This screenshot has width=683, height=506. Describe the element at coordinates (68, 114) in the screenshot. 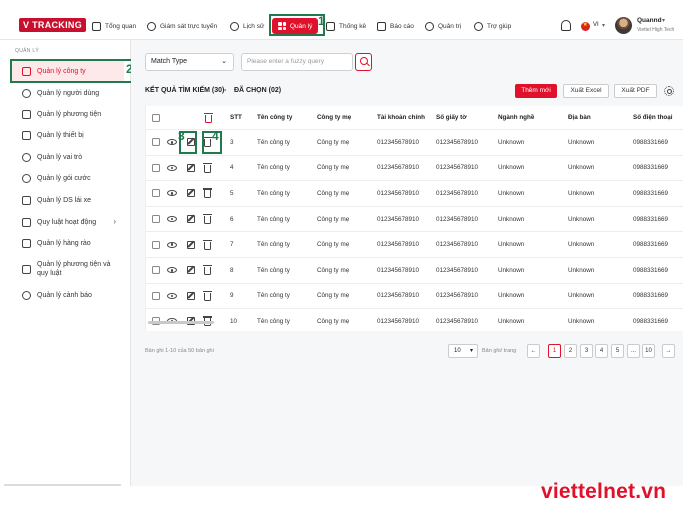

I see `sidebar-item-quan-ly-phuong-tien: Quản lý phương tiện` at that location.